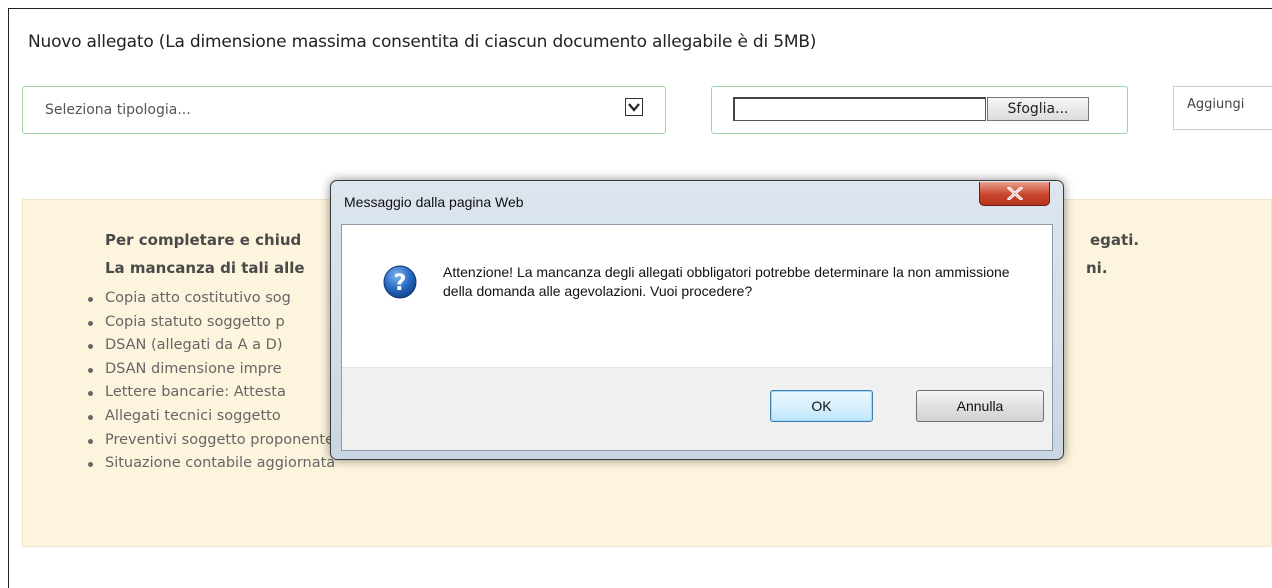  I want to click on list-item: Situazione contabile aggiornata, so click(210, 464).